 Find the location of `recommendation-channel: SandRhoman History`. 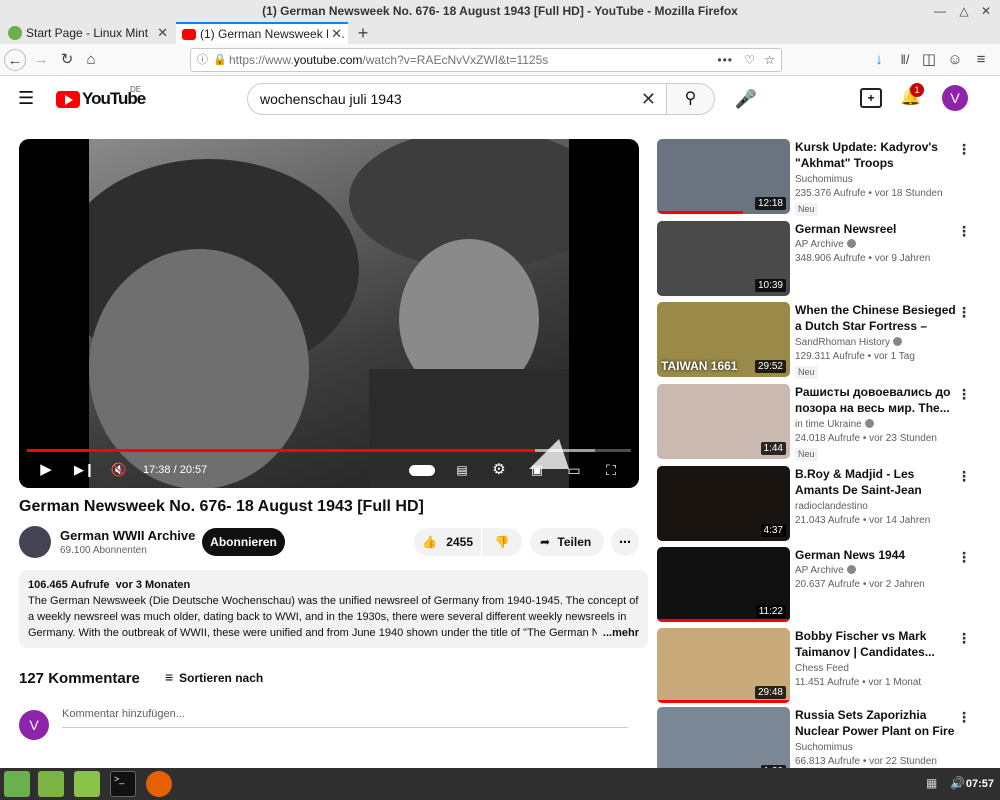

recommendation-channel: SandRhoman History is located at coordinates (849, 343).